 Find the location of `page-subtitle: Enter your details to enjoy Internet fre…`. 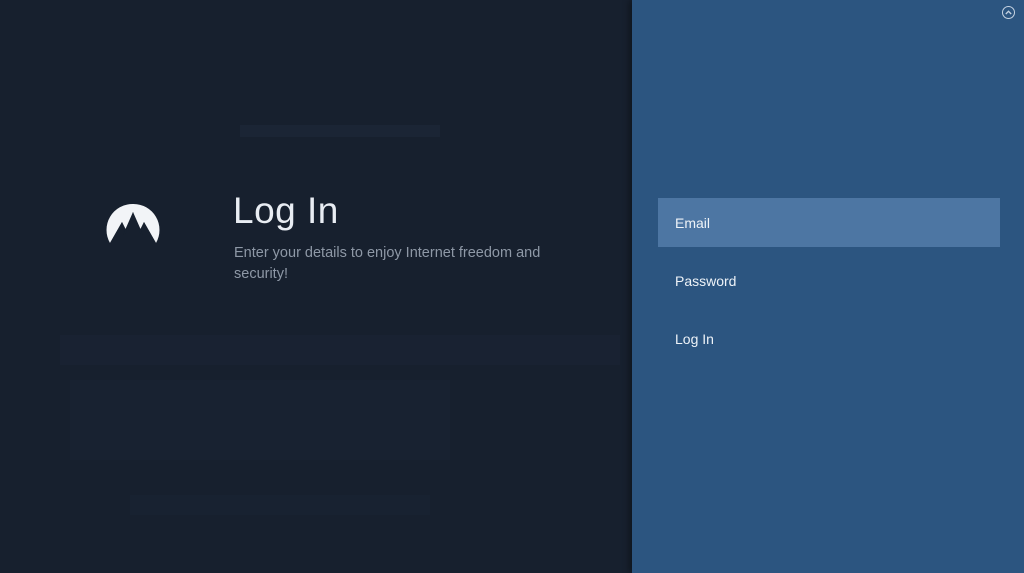

page-subtitle: Enter your details to enjoy Internet fre… is located at coordinates (387, 263).